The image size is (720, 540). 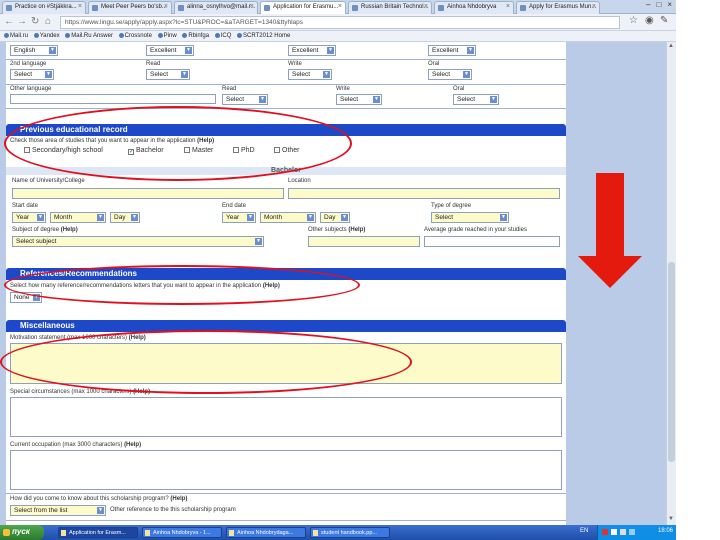 I want to click on subject-select: Select subject ▼, so click(x=138, y=241).